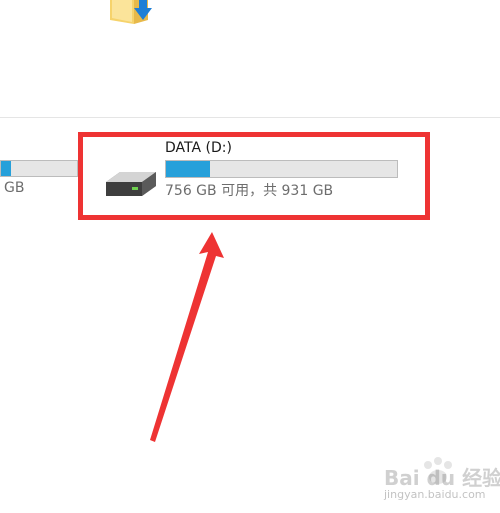 This screenshot has height=513, width=500. I want to click on red-arrow-annotation, so click(187, 337).